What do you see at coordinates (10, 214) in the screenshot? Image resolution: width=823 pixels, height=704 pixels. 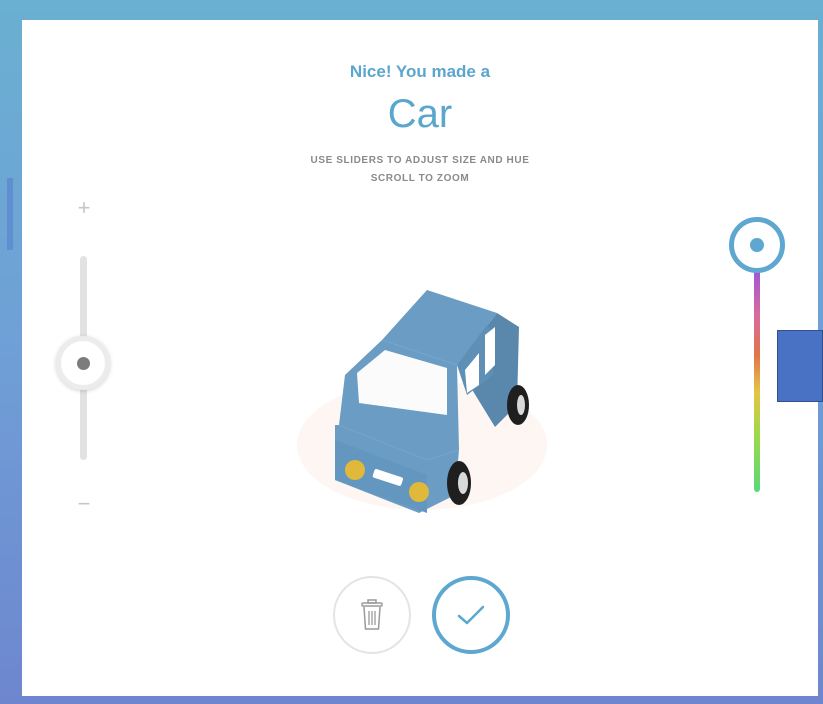 I see `left-edge-tab` at bounding box center [10, 214].